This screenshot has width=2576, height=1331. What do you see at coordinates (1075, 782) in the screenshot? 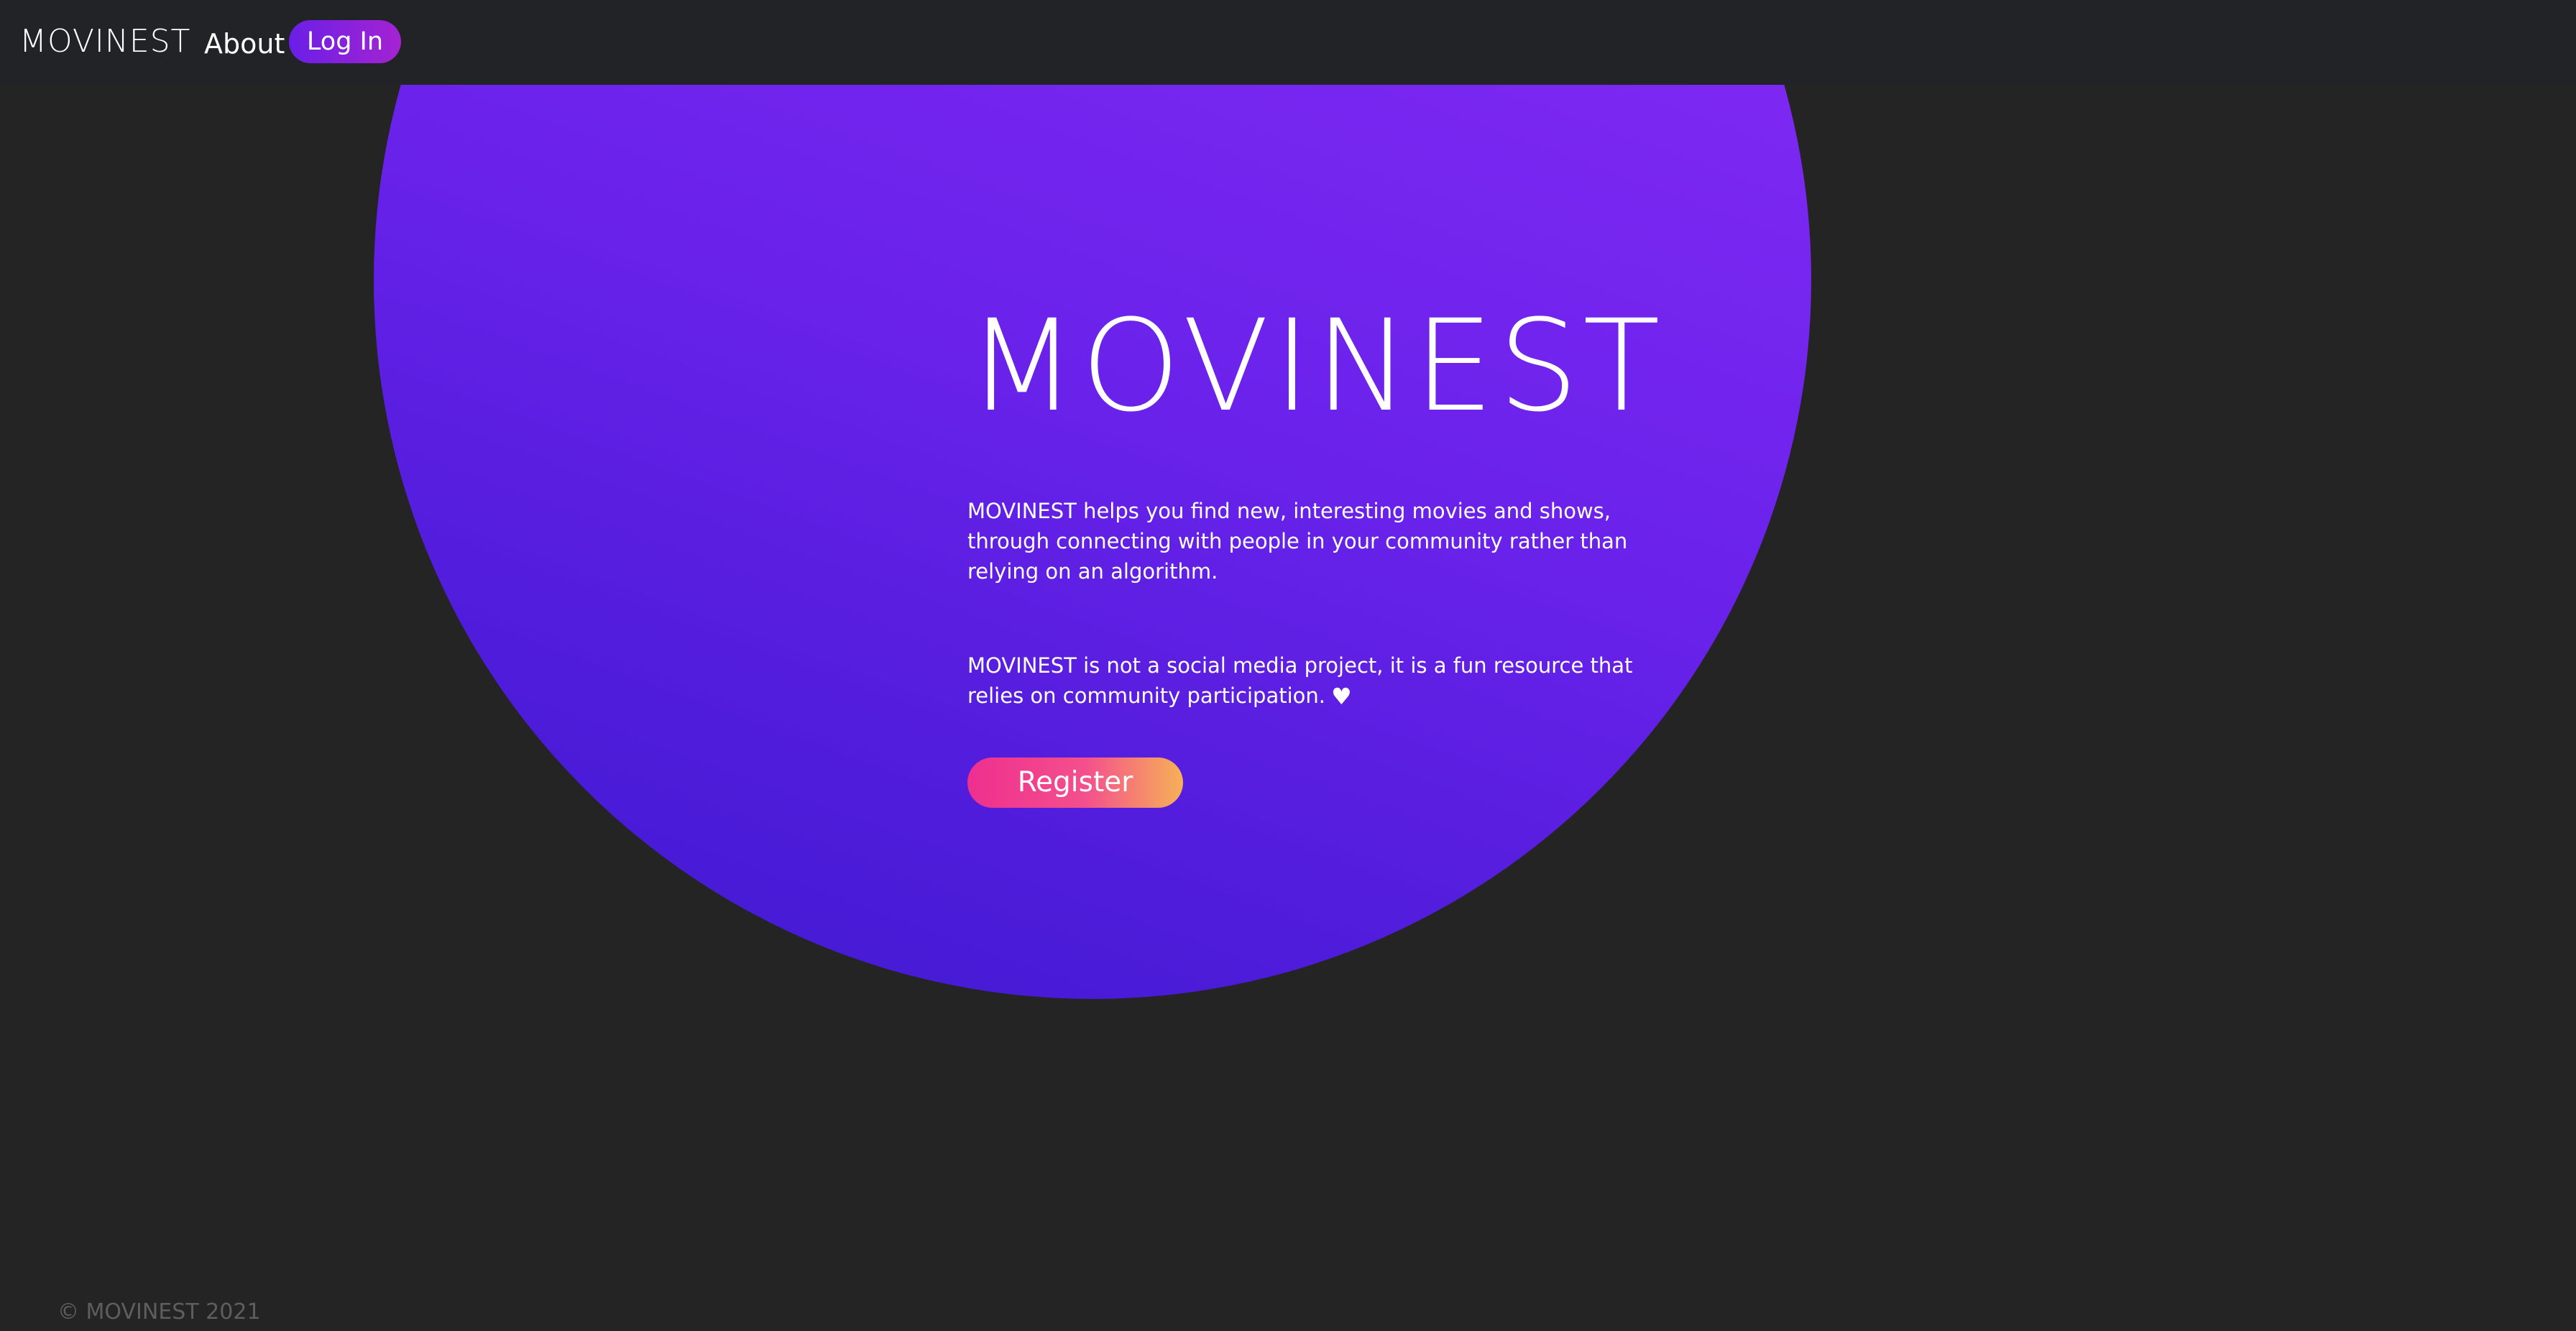
I see `register-button: Register` at bounding box center [1075, 782].